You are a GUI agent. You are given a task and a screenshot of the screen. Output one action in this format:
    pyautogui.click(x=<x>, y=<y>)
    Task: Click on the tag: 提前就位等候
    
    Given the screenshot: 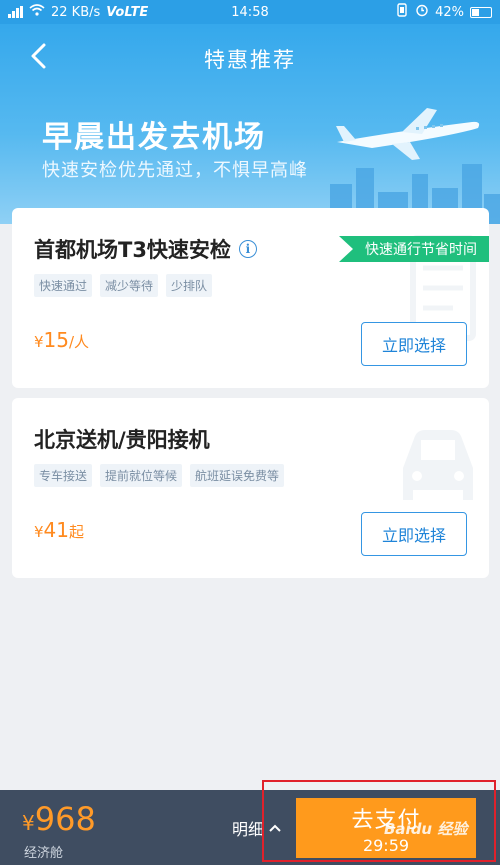 What is the action you would take?
    pyautogui.click(x=141, y=475)
    